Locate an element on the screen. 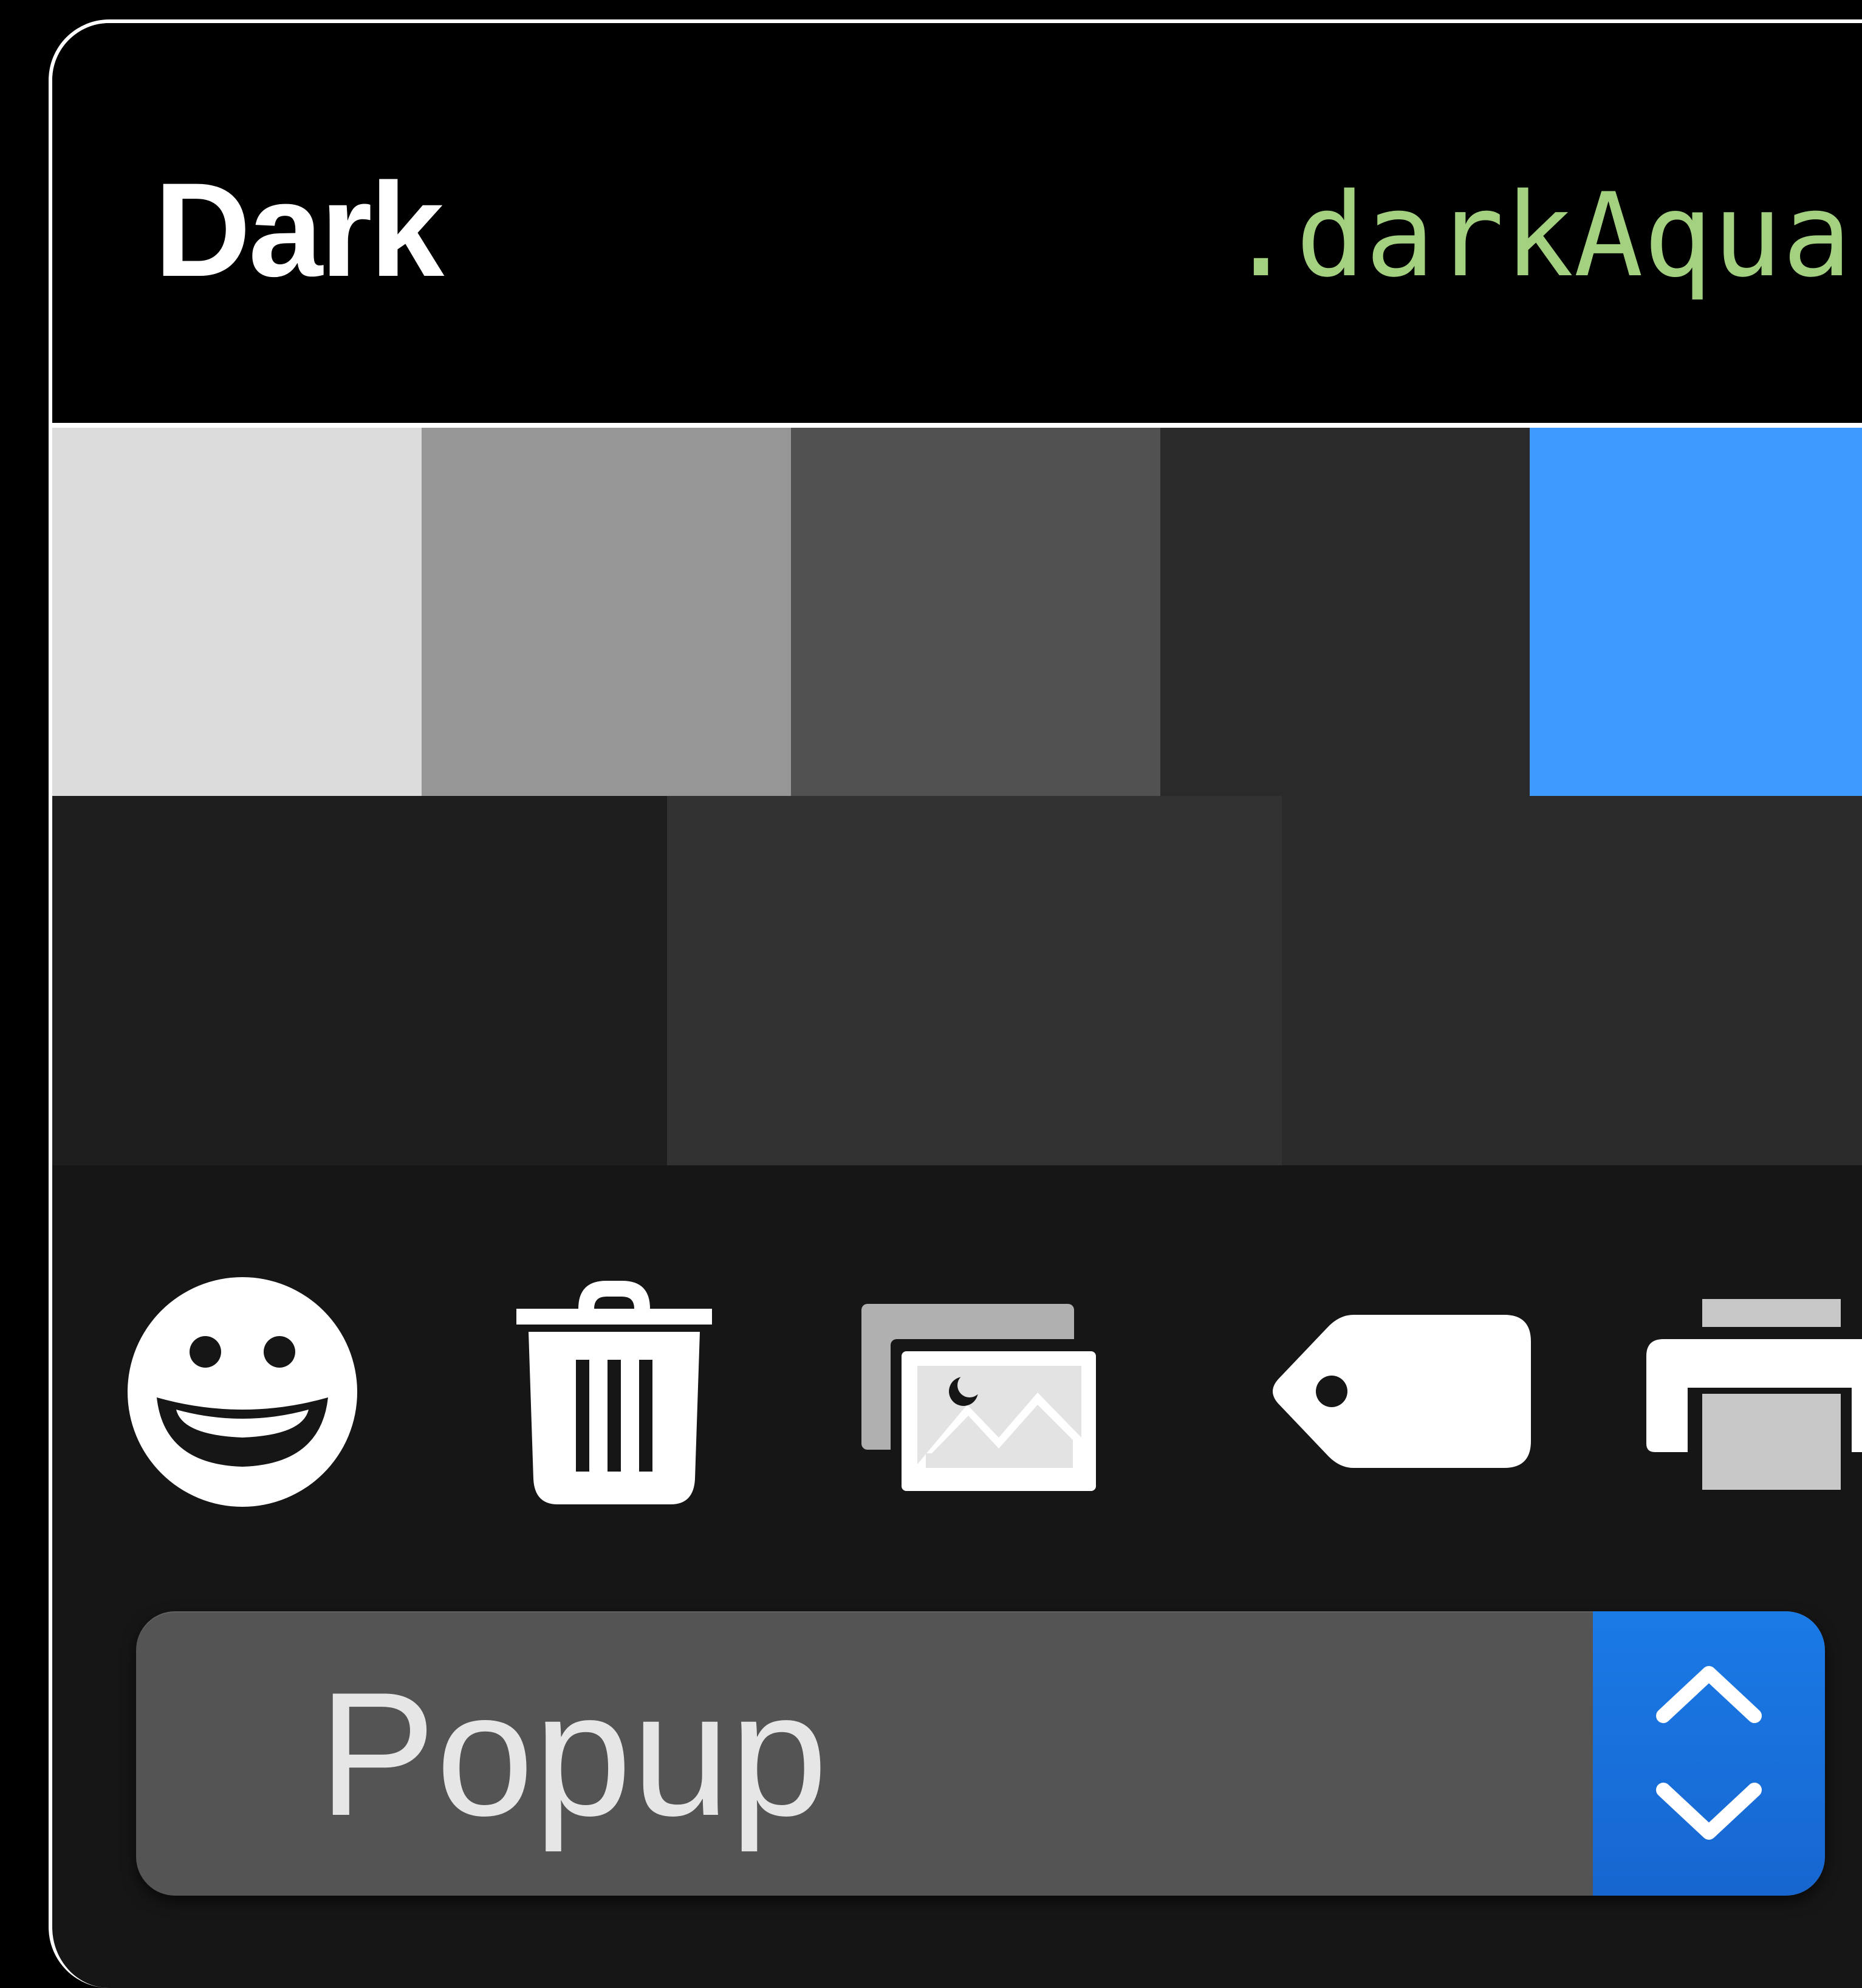 The height and width of the screenshot is (1988, 1862). appearance-name-code: .darkAqua is located at coordinates (1539, 235).